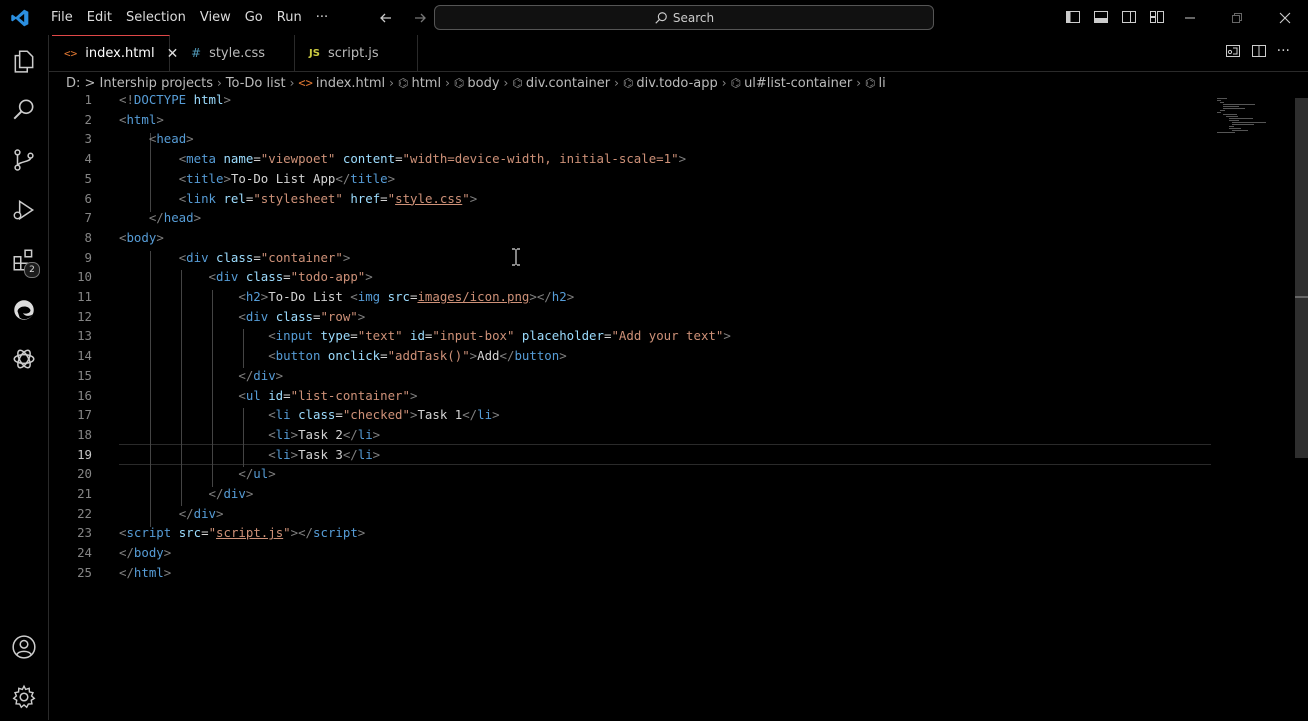 The image size is (1308, 721). I want to click on code-line: 9 <div class="container">, so click(630, 258).